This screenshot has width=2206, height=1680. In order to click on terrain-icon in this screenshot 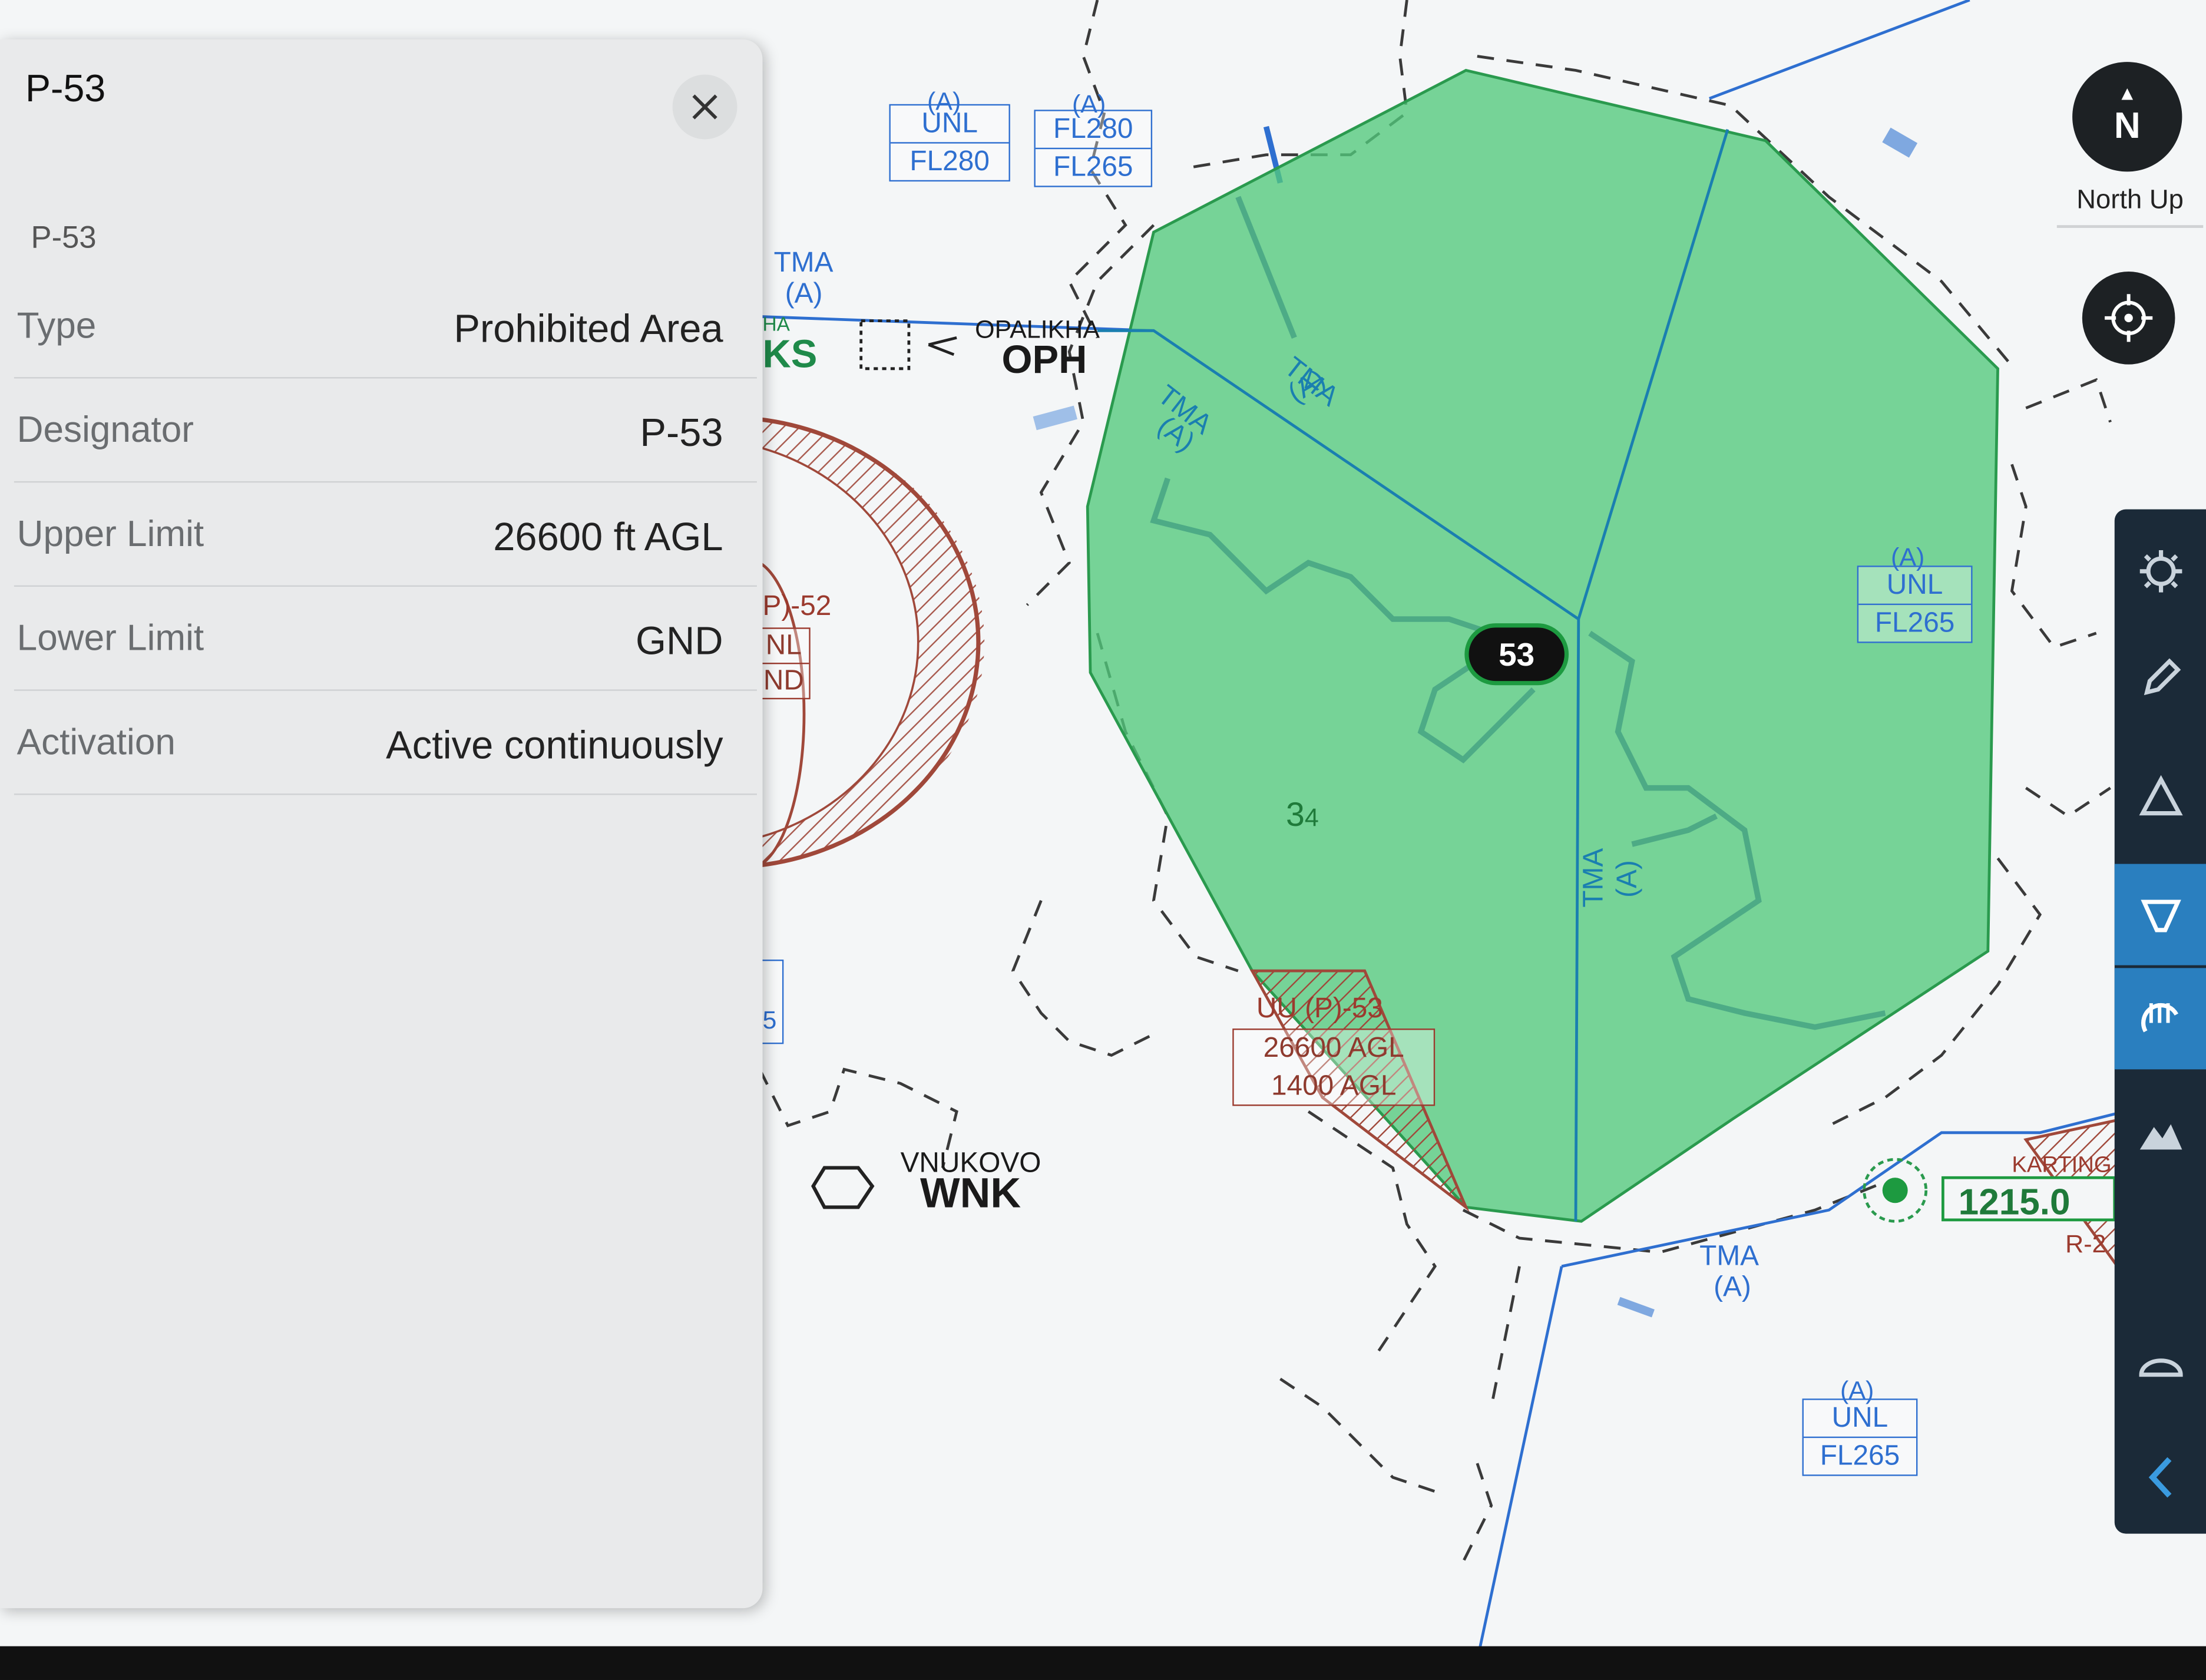, I will do `click(2160, 1137)`.